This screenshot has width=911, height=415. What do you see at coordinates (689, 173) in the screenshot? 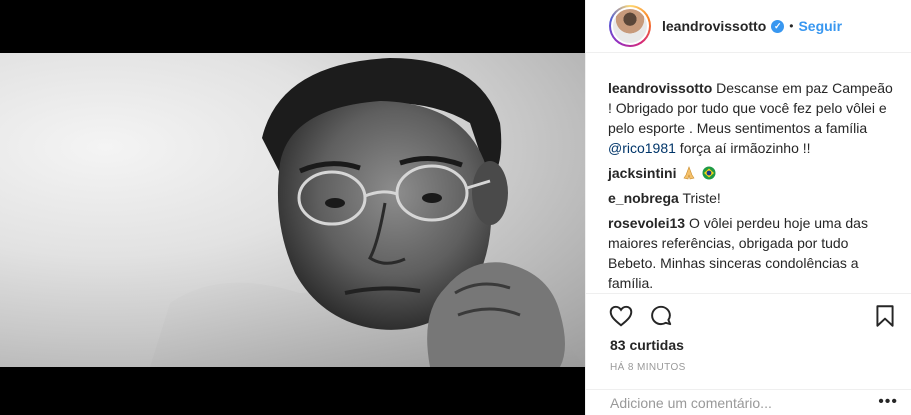
I see `praying-hands-emoji` at bounding box center [689, 173].